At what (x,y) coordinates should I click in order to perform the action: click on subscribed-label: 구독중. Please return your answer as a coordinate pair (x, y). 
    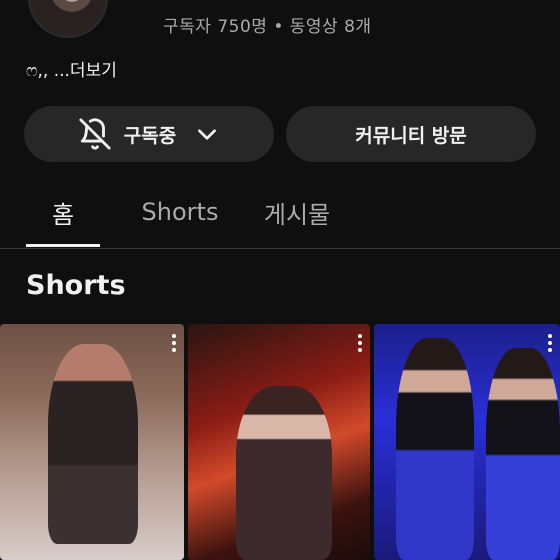
    Looking at the image, I should click on (150, 135).